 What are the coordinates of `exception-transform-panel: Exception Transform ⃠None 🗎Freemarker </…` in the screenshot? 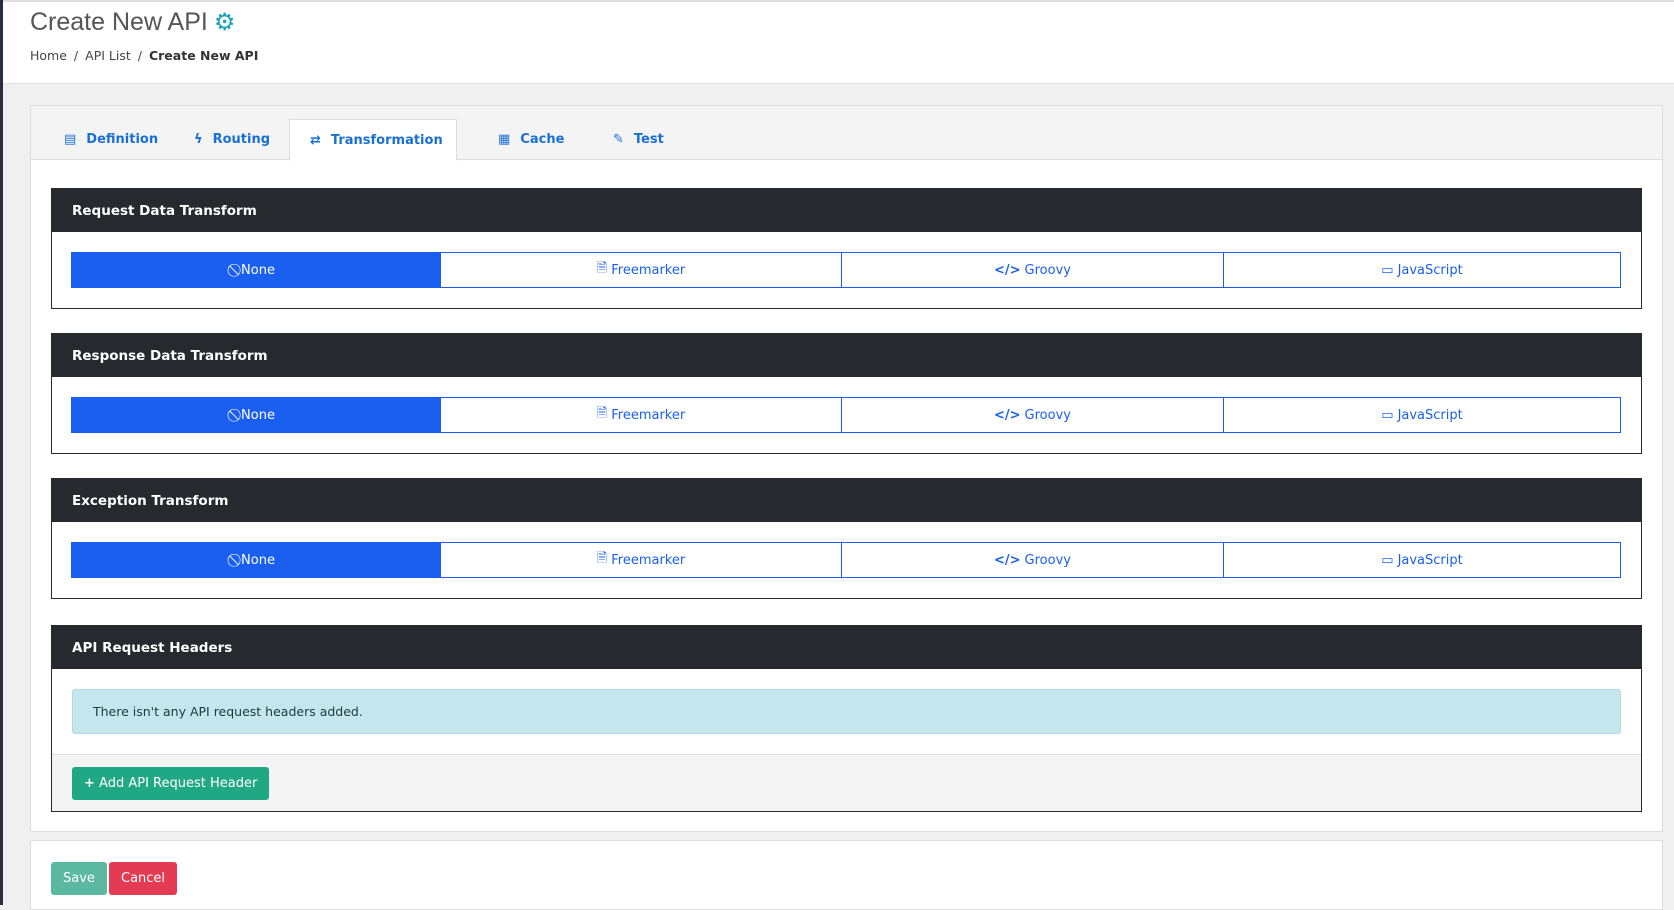 It's located at (846, 538).